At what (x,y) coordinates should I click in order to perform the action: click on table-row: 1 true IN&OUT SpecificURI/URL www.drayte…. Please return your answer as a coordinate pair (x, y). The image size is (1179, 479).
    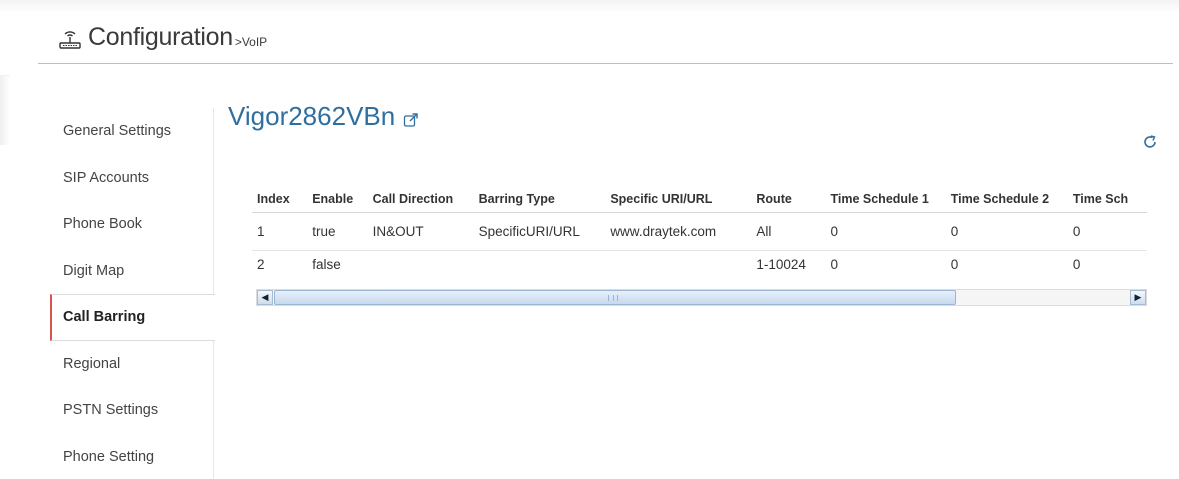
    Looking at the image, I should click on (699, 231).